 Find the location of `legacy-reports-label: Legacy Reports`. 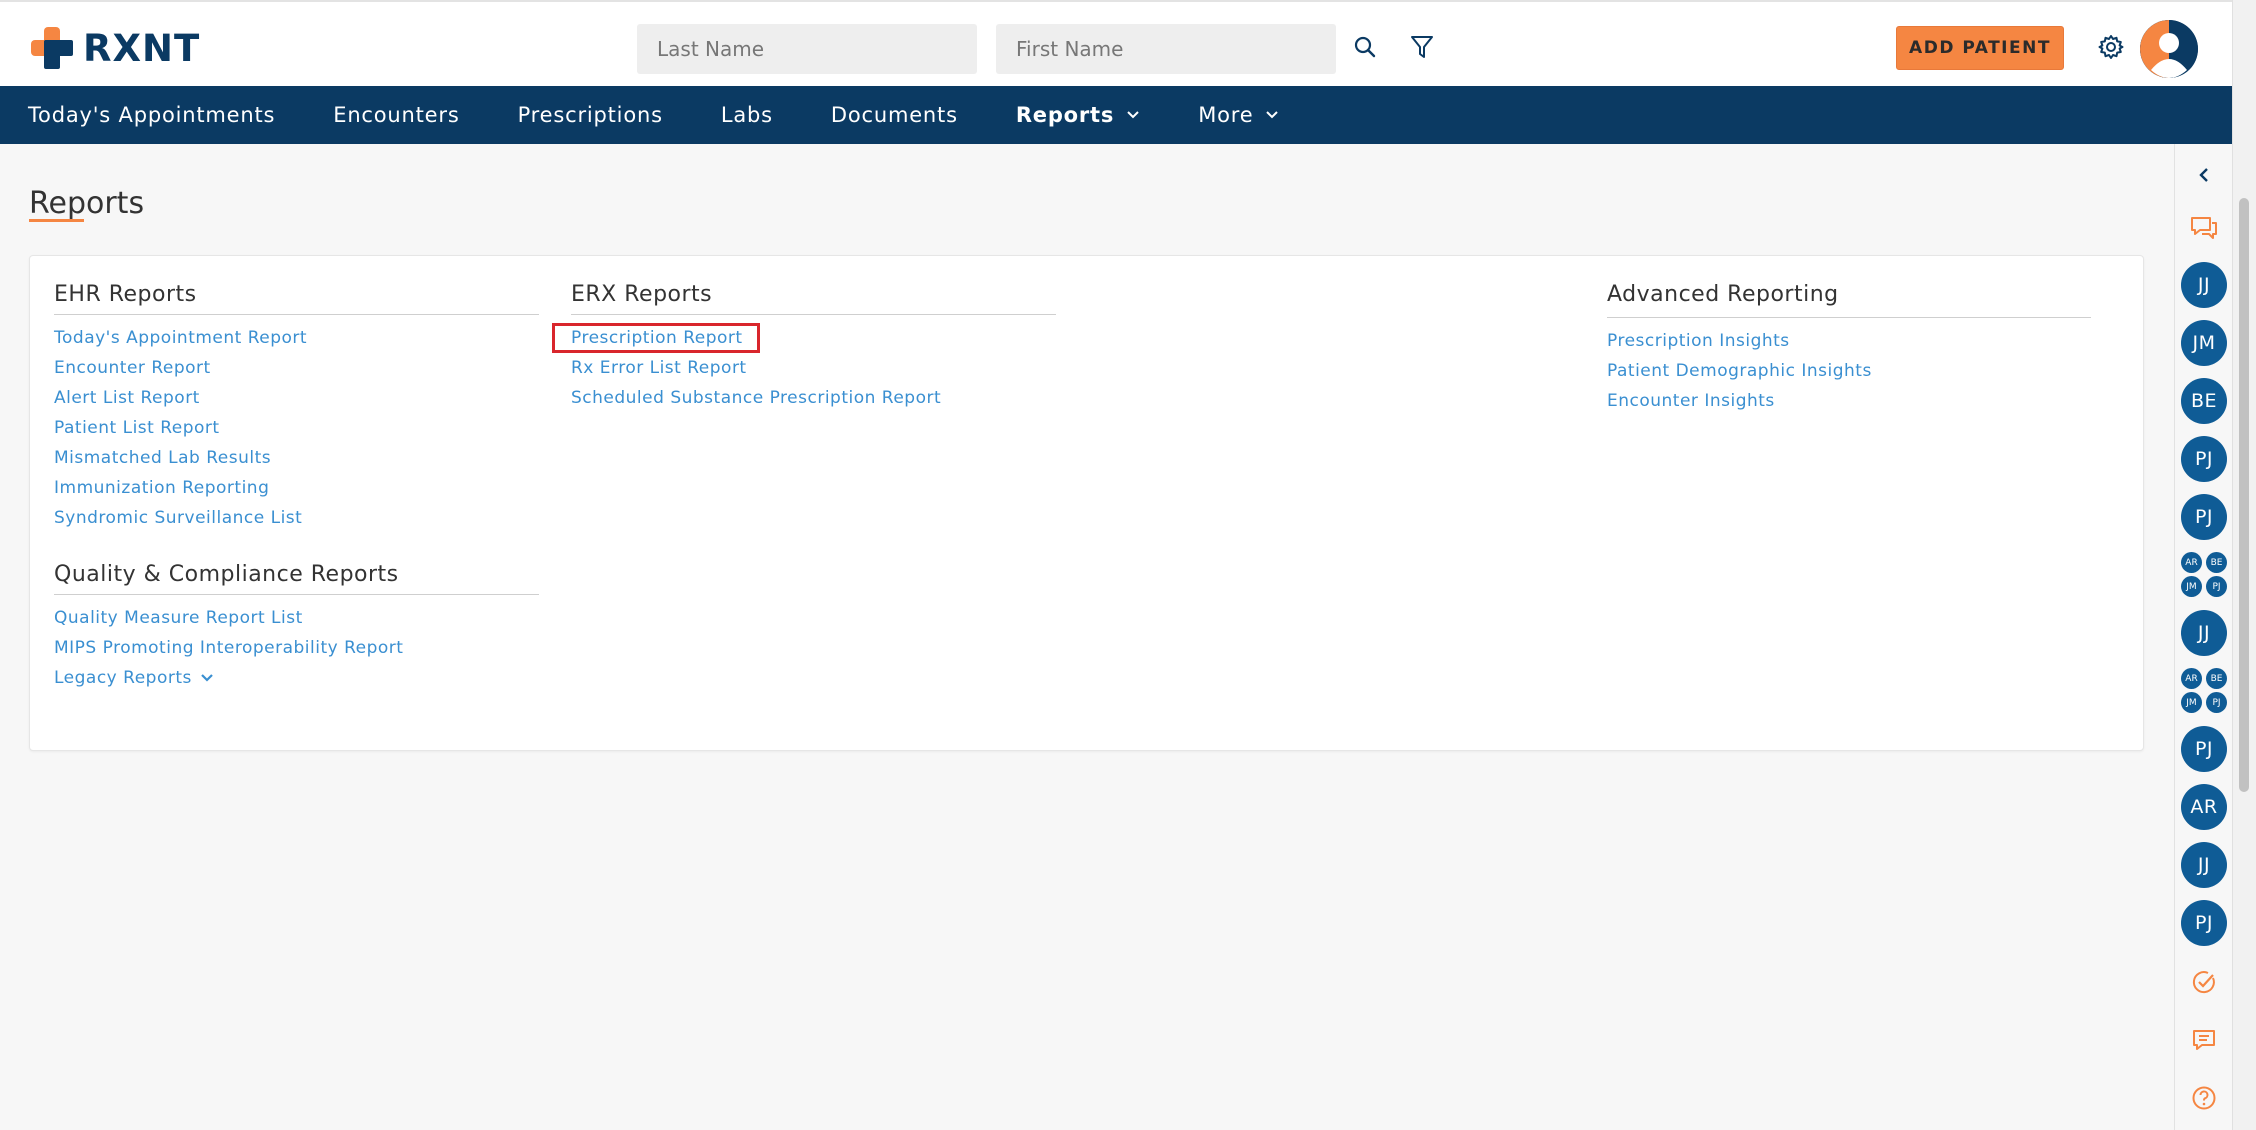

legacy-reports-label: Legacy Reports is located at coordinates (123, 678).